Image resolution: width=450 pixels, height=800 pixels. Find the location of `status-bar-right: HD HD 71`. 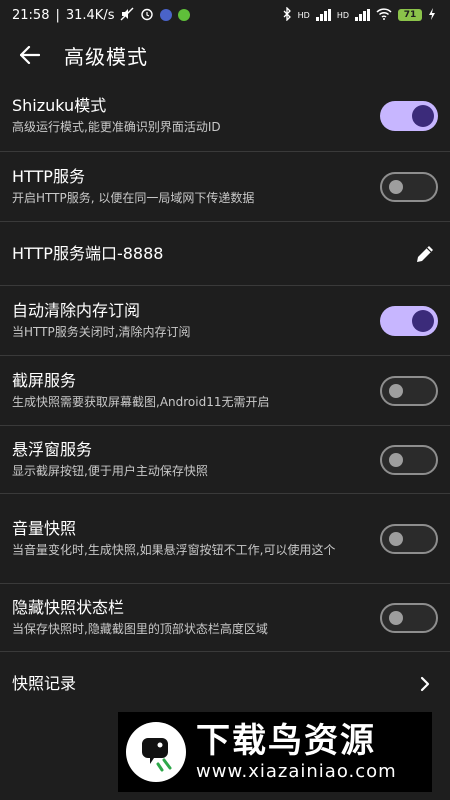

status-bar-right: HD HD 71 is located at coordinates (359, 14).